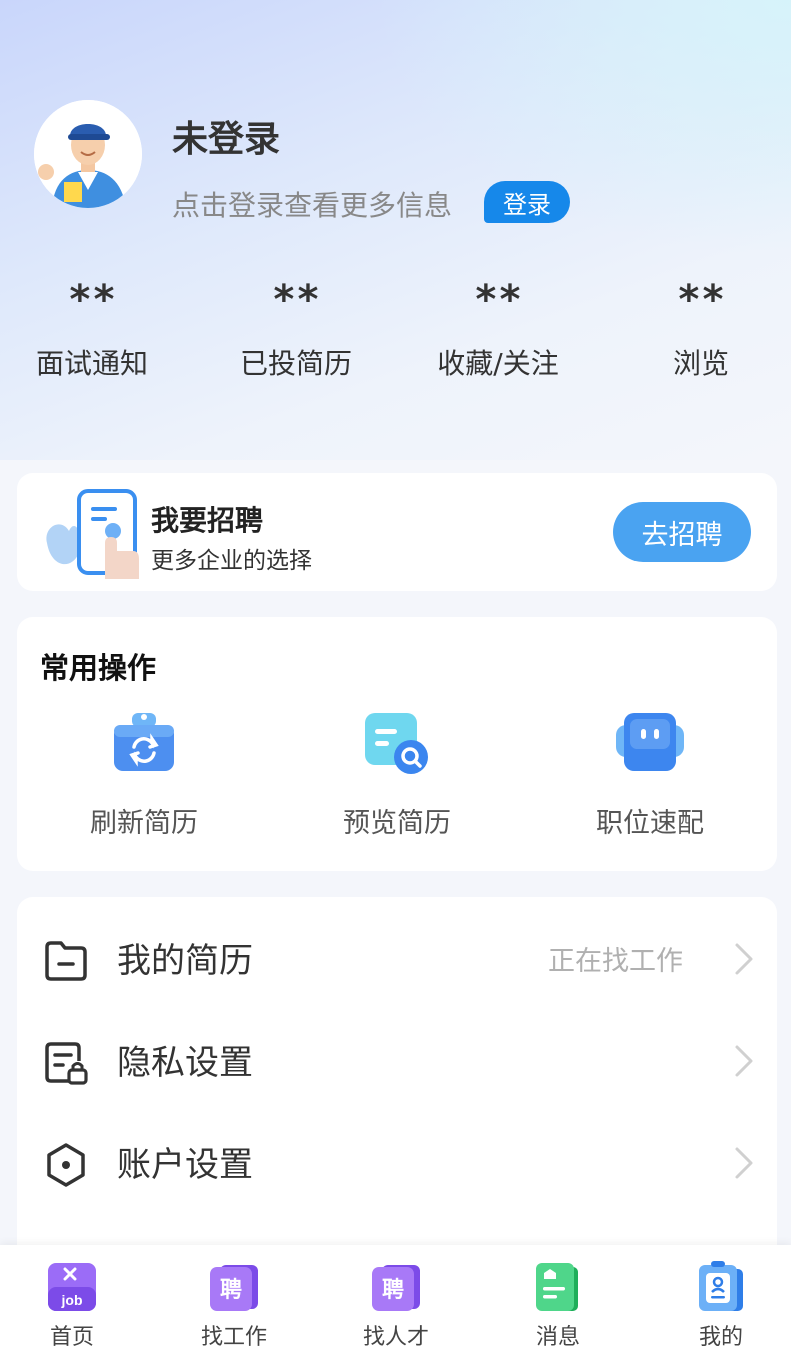  I want to click on bottom-tab-bar: job 首页 聘 找工作 聘 找人才 消息 我的, so click(395, 1302).